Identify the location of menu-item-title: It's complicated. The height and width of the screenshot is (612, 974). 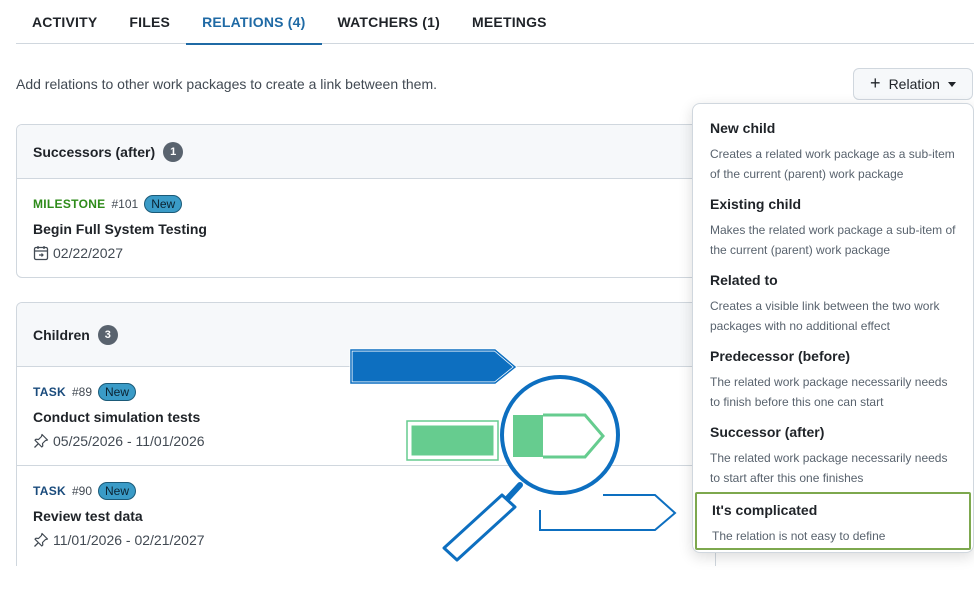
(765, 510).